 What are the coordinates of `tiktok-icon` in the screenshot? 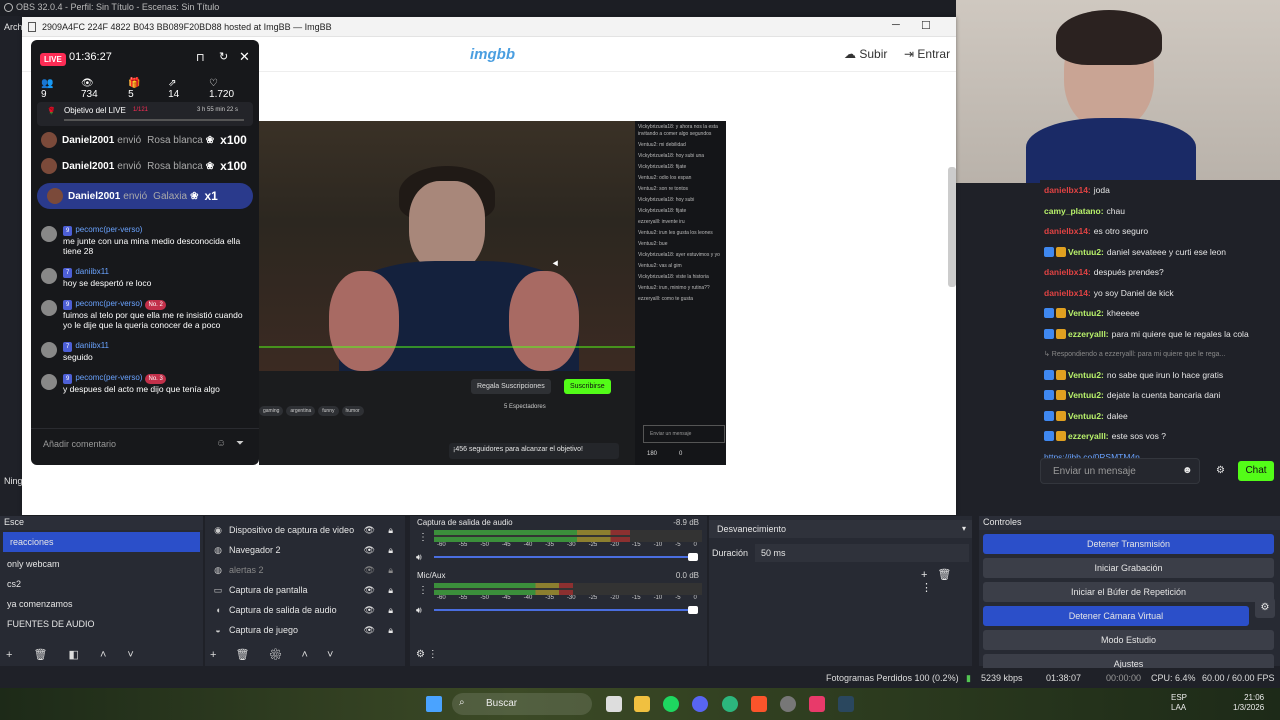 It's located at (817, 704).